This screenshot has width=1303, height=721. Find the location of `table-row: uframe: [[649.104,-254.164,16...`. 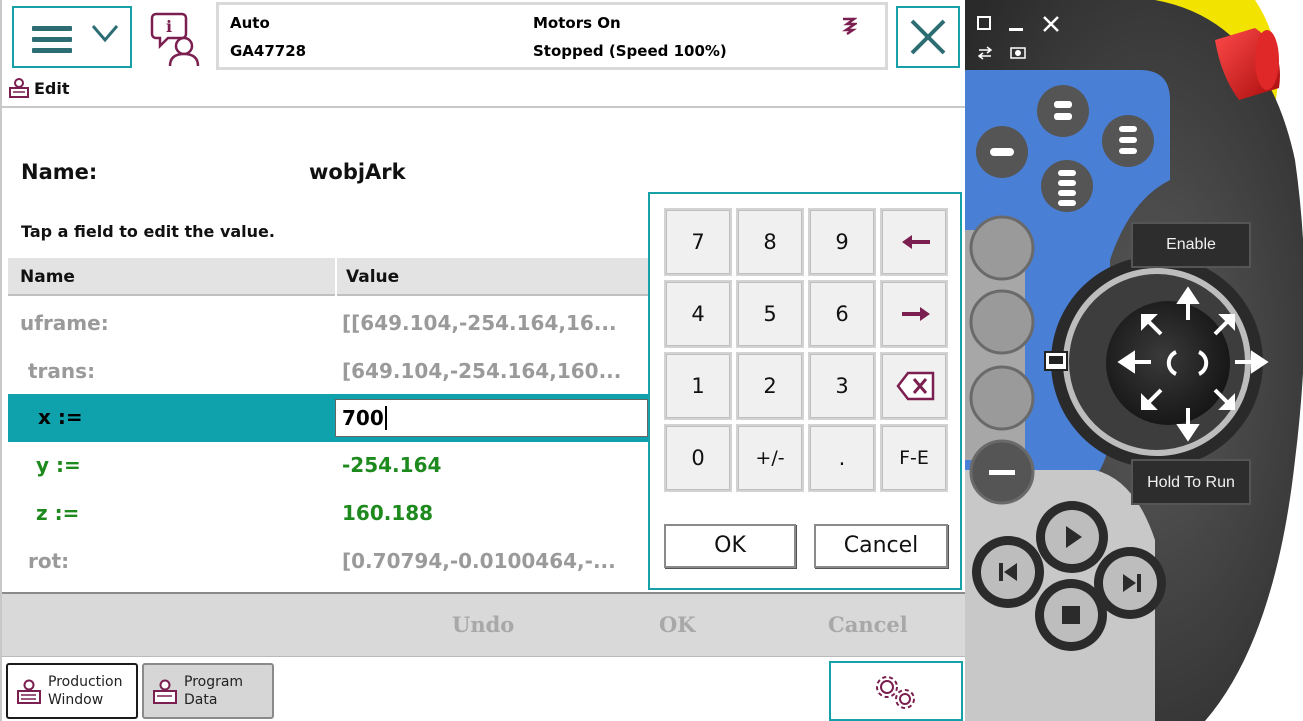

table-row: uframe: [[649.104,-254.164,16... is located at coordinates (328, 324).